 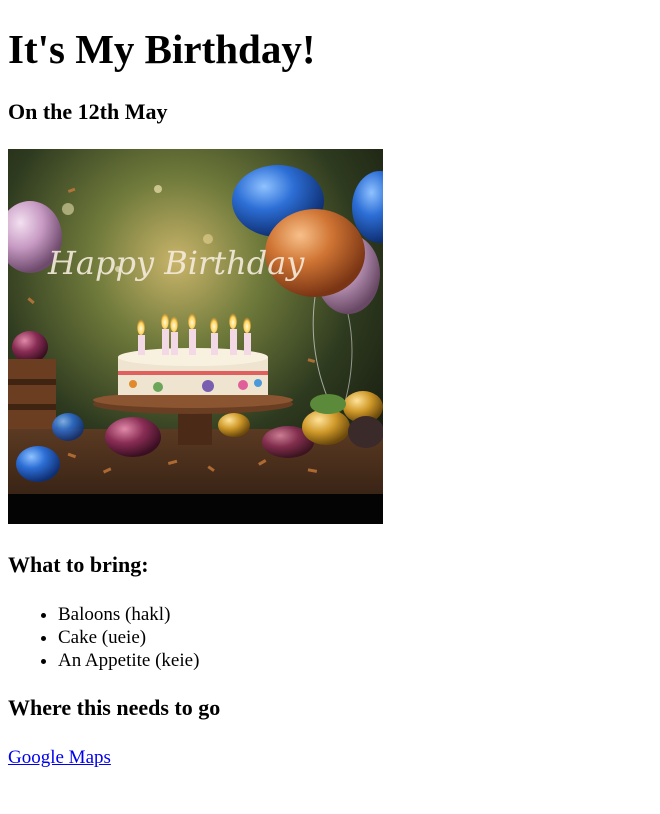 I want to click on page-title: It's My Birthday!, so click(x=162, y=49).